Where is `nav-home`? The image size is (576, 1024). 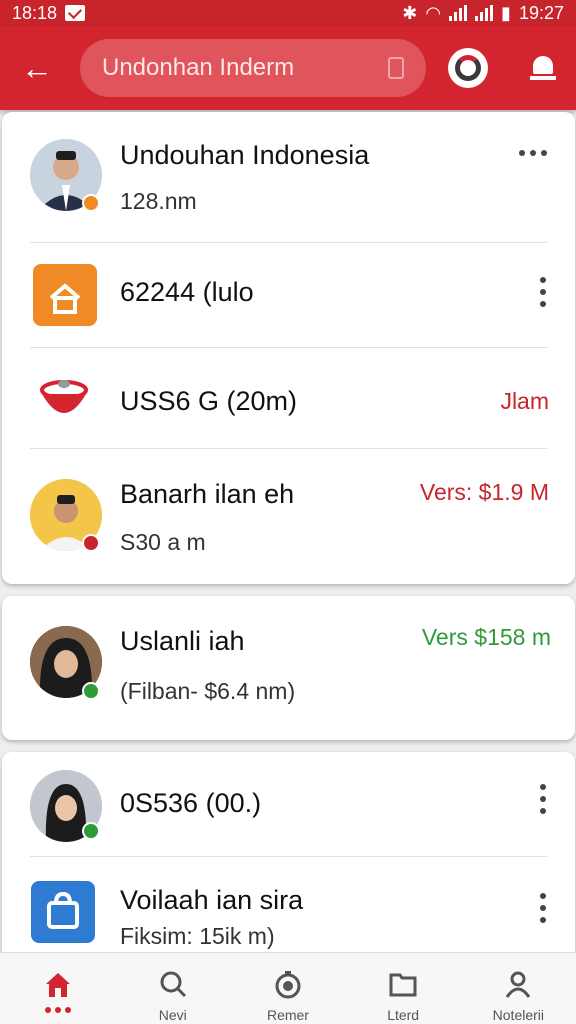
nav-home is located at coordinates (58, 991).